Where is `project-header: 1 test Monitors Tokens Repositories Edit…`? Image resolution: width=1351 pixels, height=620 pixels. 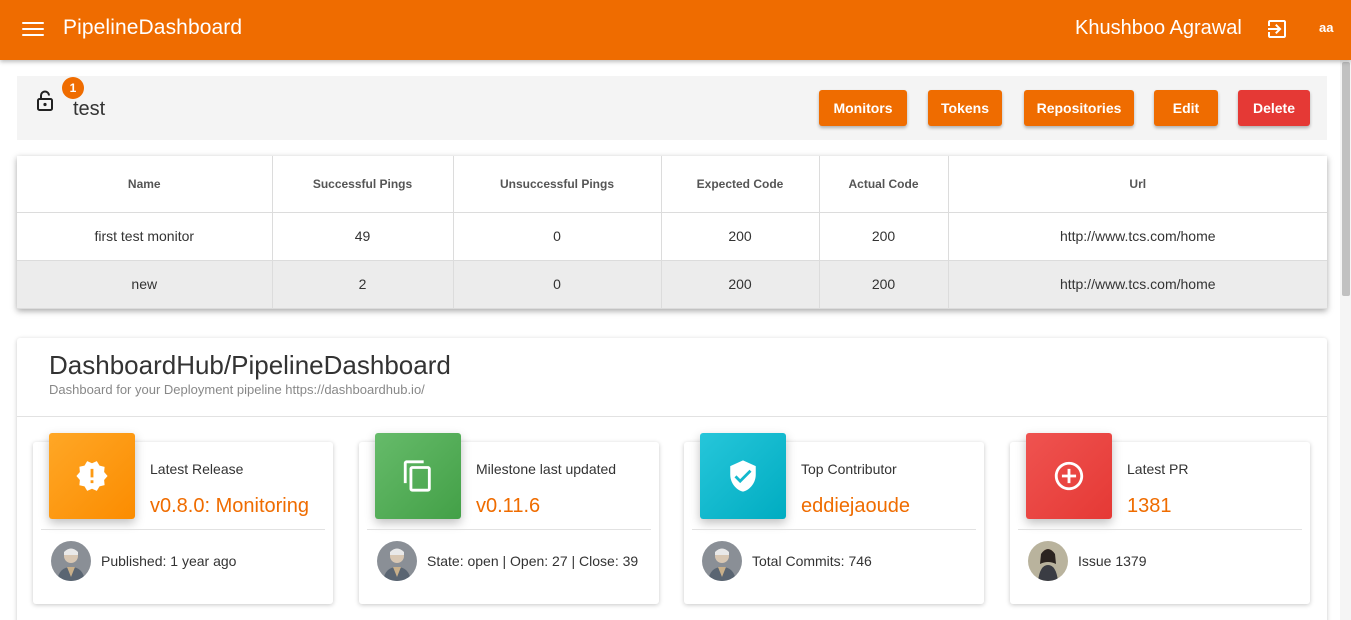 project-header: 1 test Monitors Tokens Repositories Edit… is located at coordinates (672, 108).